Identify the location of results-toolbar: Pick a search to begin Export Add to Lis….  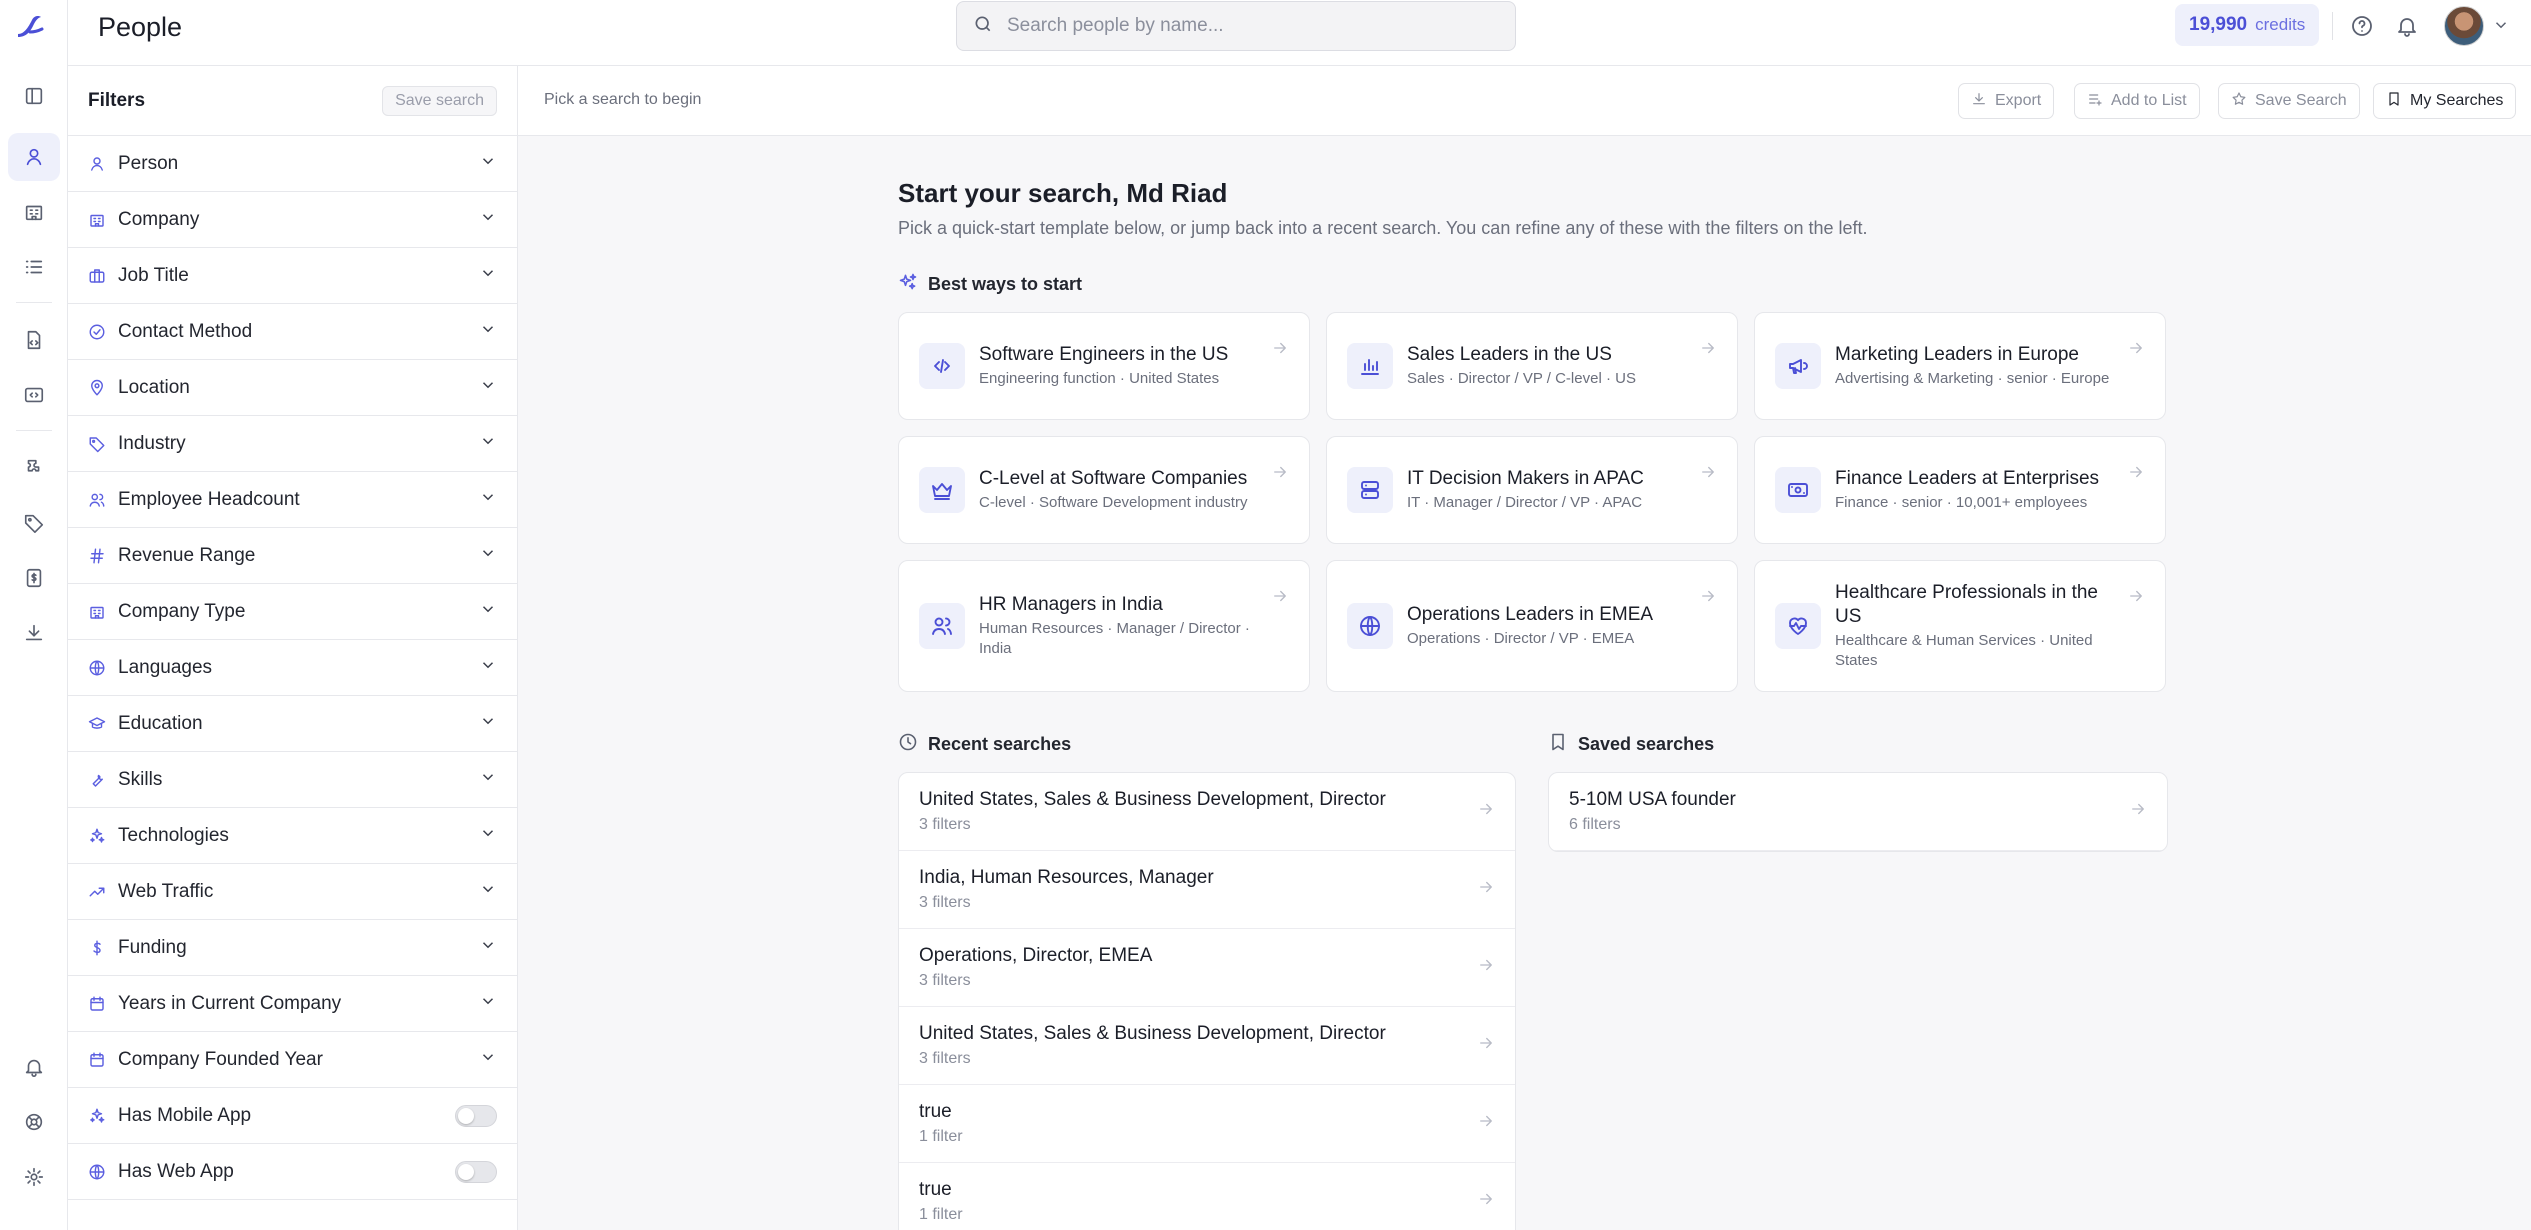
(1524, 101).